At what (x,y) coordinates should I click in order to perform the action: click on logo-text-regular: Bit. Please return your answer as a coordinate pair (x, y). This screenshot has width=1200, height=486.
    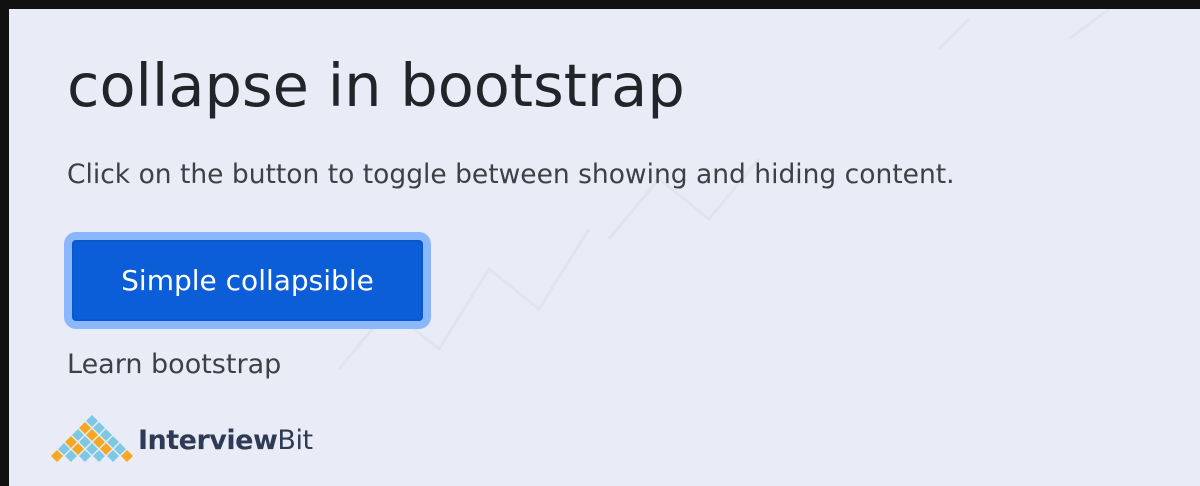
    Looking at the image, I should click on (295, 440).